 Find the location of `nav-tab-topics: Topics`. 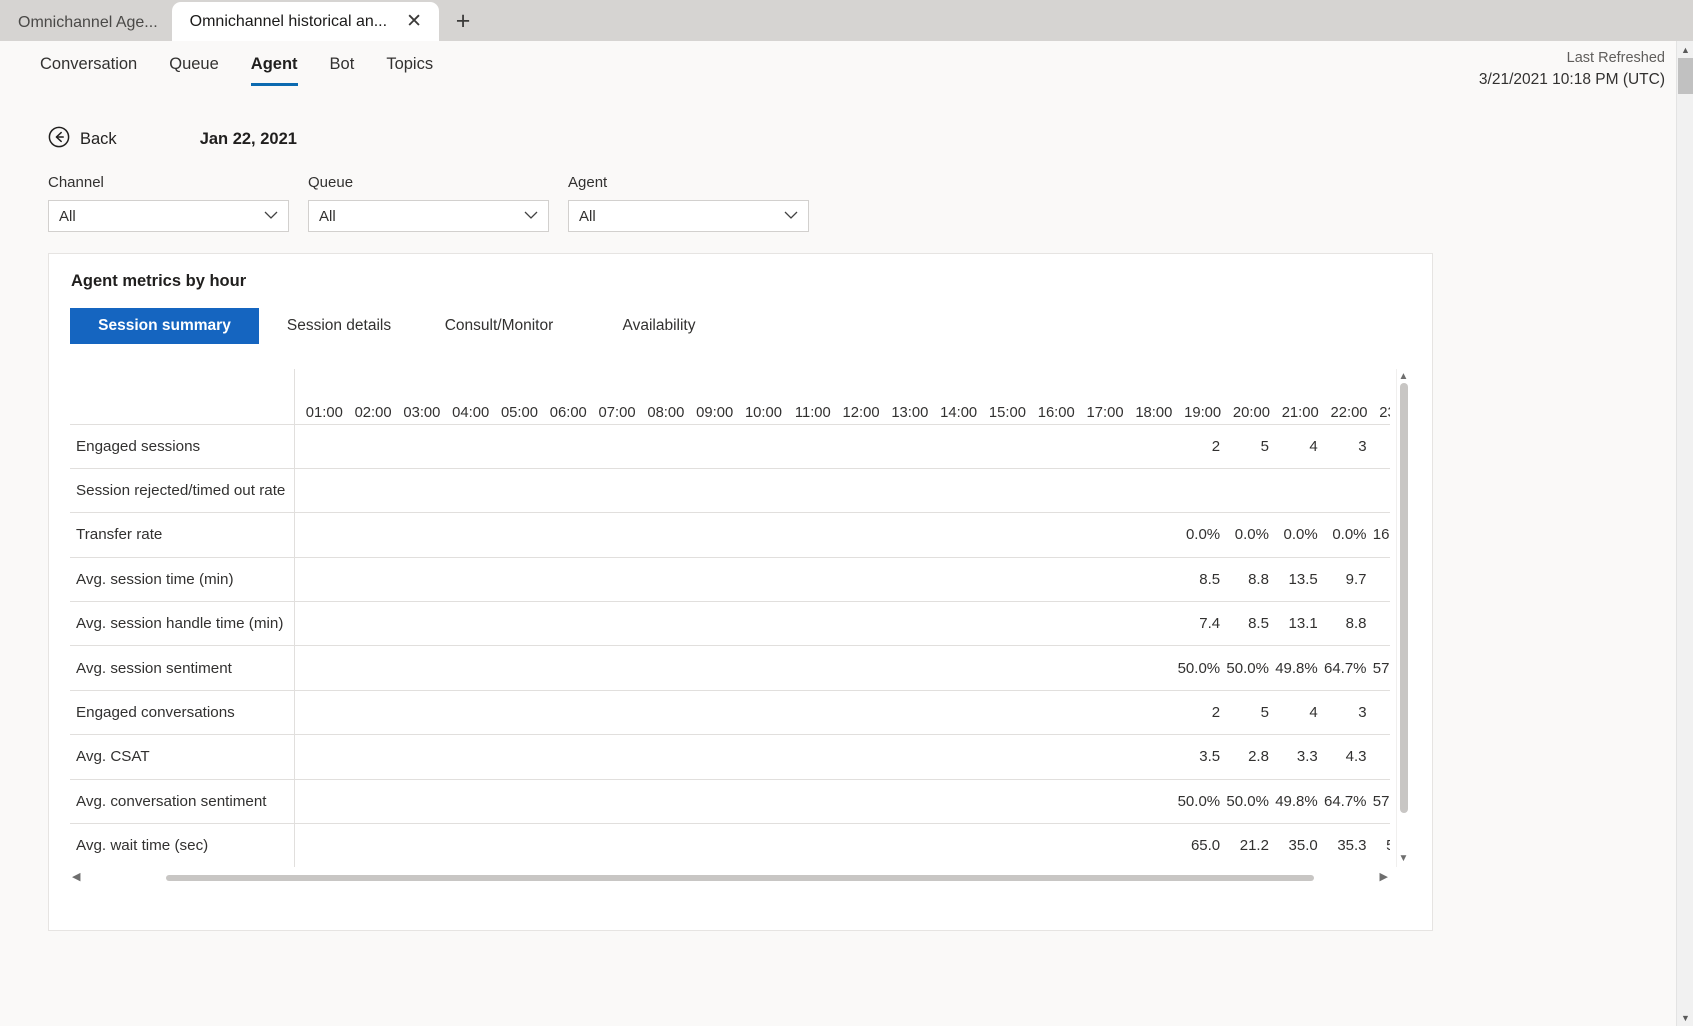

nav-tab-topics: Topics is located at coordinates (409, 63).